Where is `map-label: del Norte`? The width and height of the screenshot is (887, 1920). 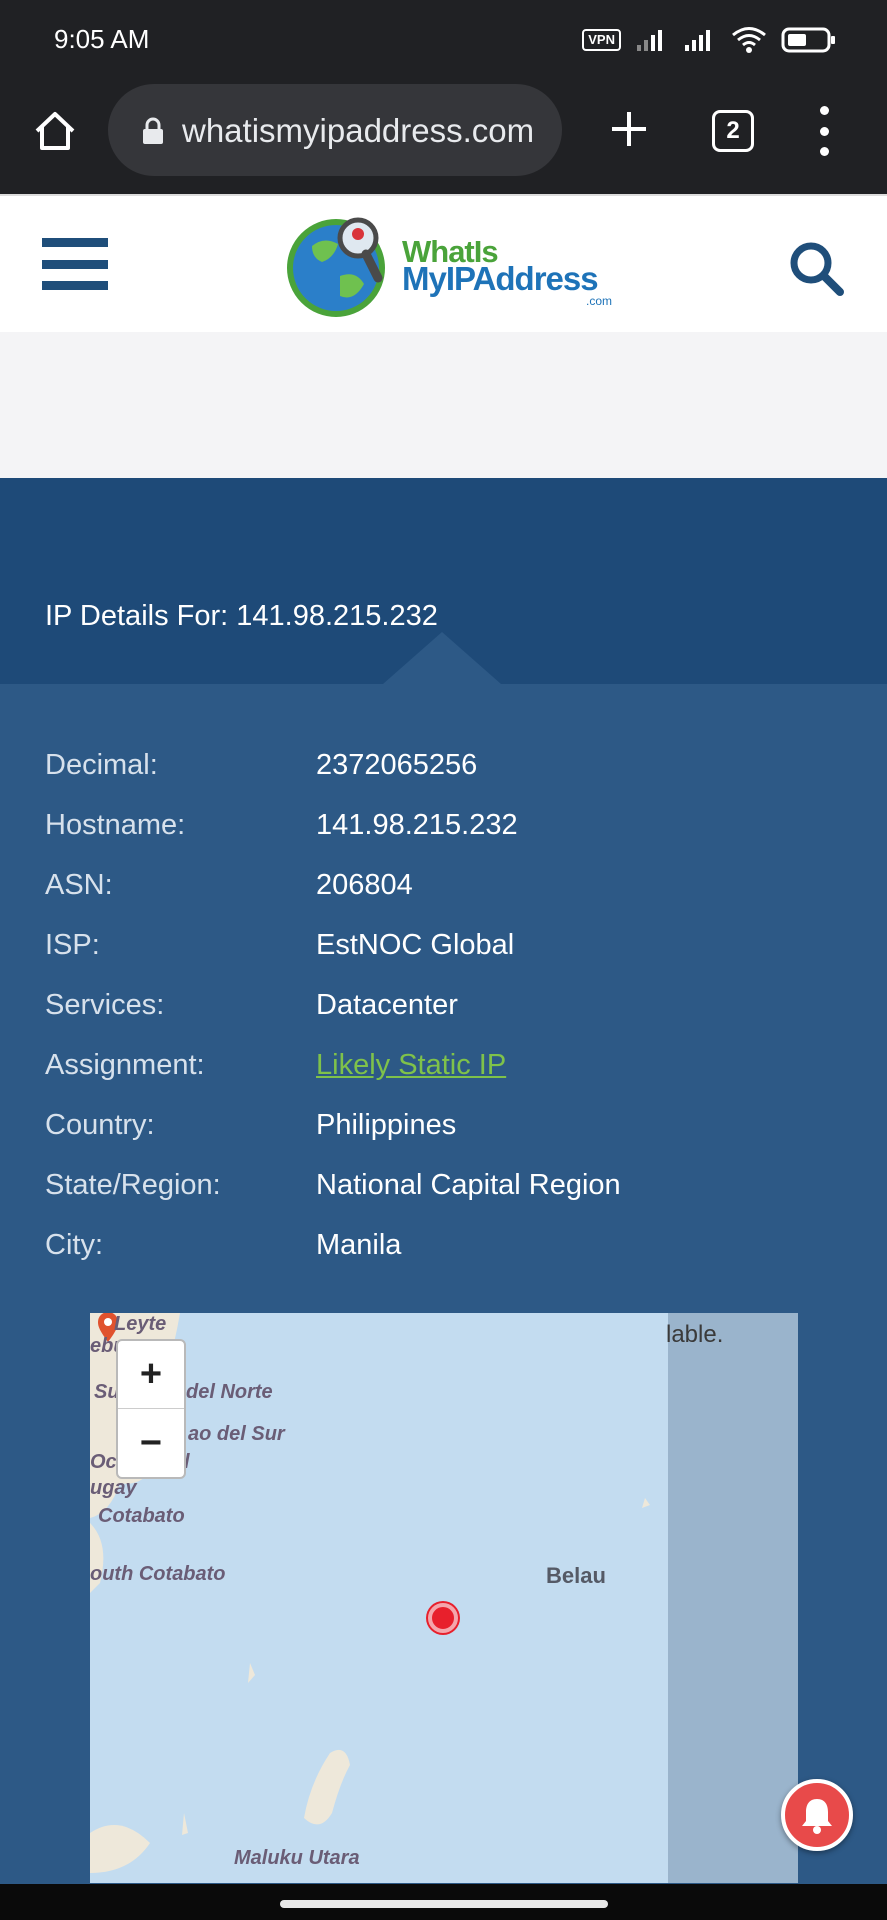
map-label: del Norte is located at coordinates (229, 1392).